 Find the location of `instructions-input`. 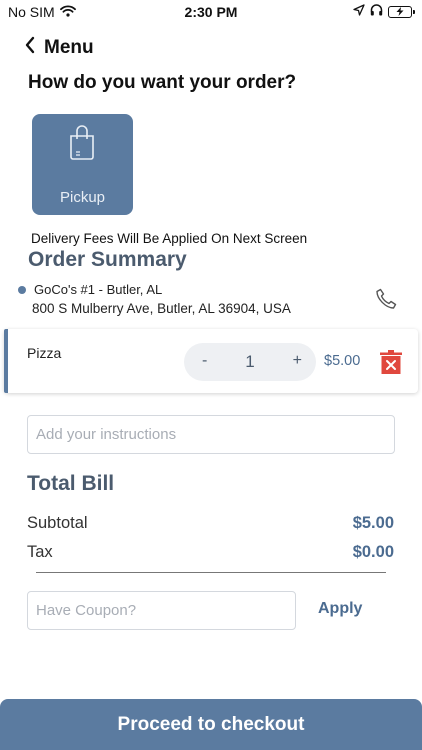

instructions-input is located at coordinates (211, 434).